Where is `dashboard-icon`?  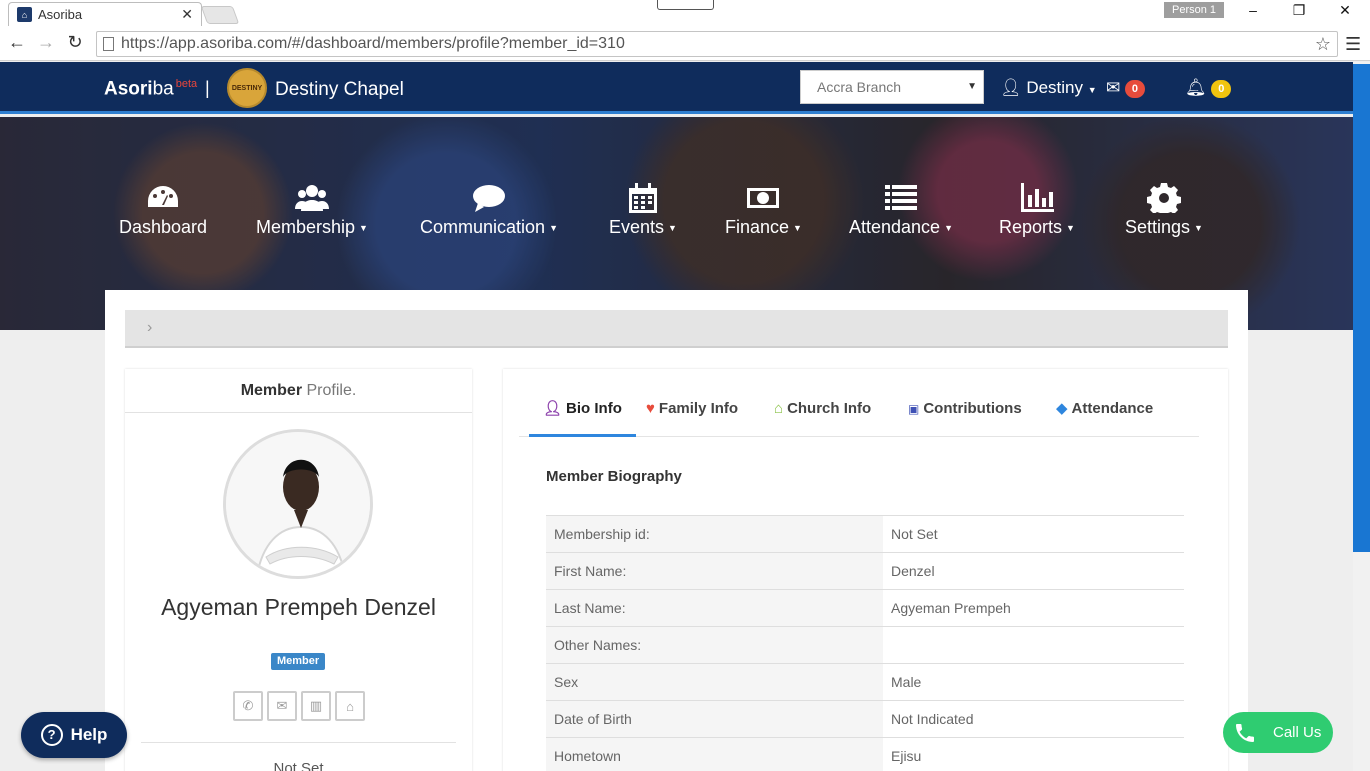
dashboard-icon is located at coordinates (163, 198).